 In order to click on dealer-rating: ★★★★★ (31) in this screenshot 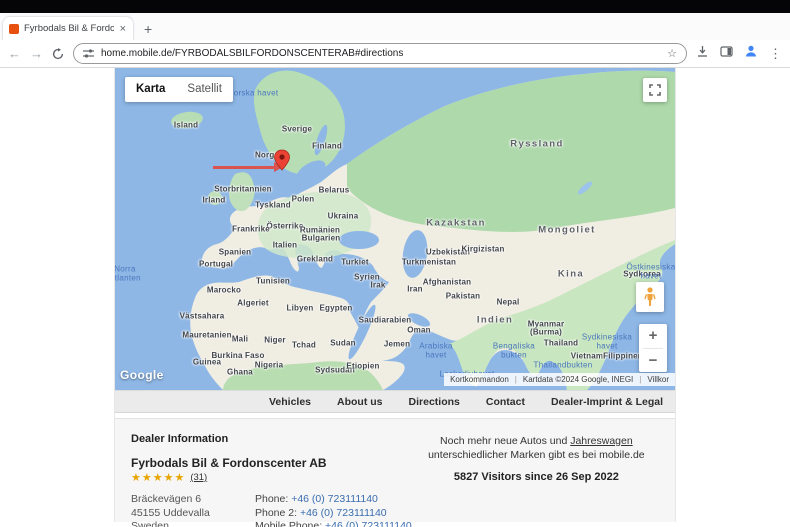, I will do `click(271, 477)`.